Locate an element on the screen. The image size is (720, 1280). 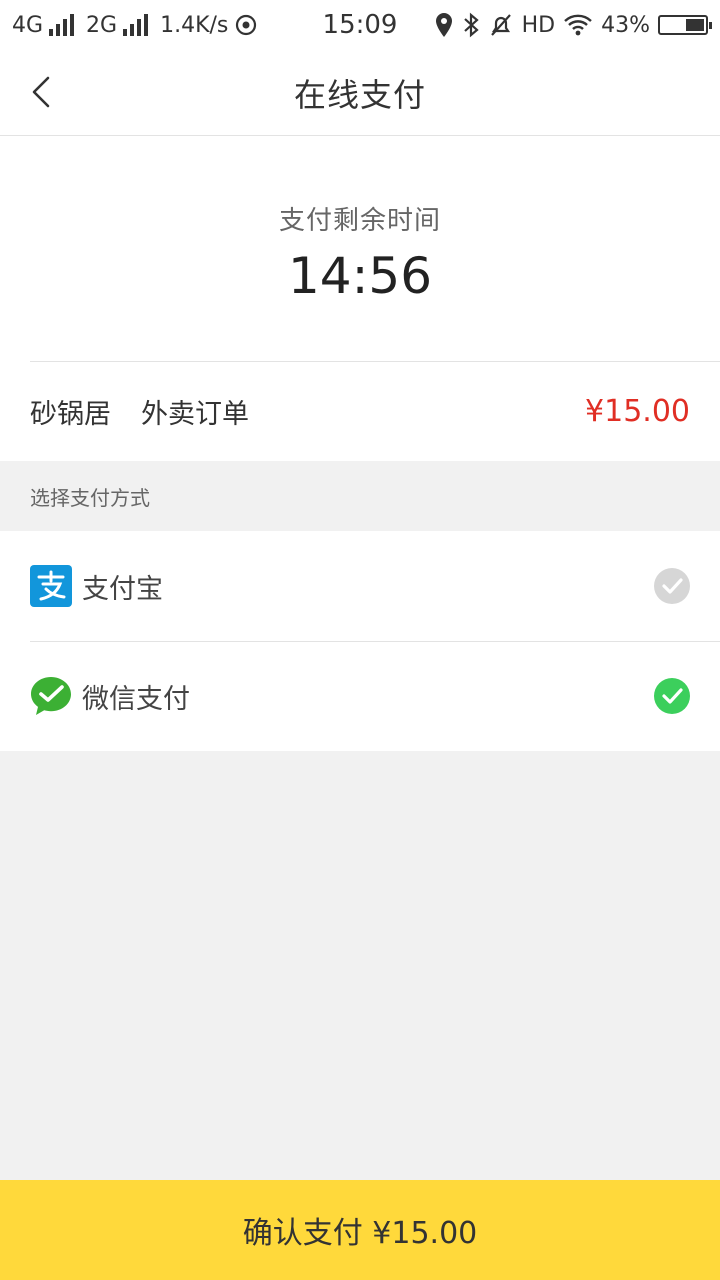
hd-label: HD is located at coordinates (538, 25).